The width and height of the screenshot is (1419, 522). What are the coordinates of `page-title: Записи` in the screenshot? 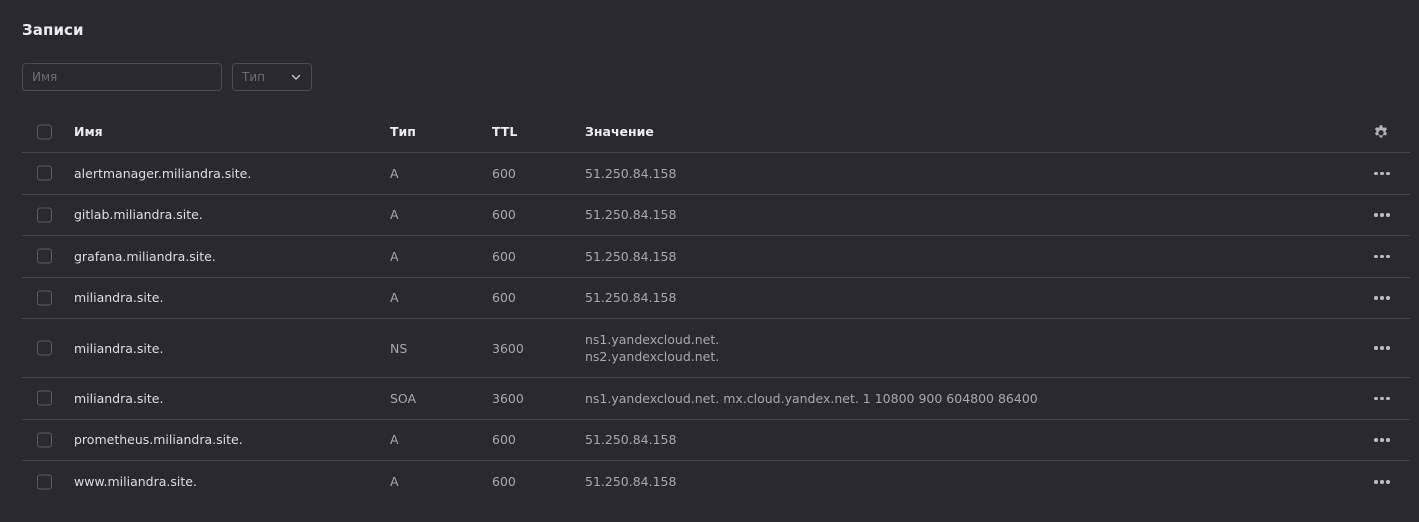 It's located at (53, 30).